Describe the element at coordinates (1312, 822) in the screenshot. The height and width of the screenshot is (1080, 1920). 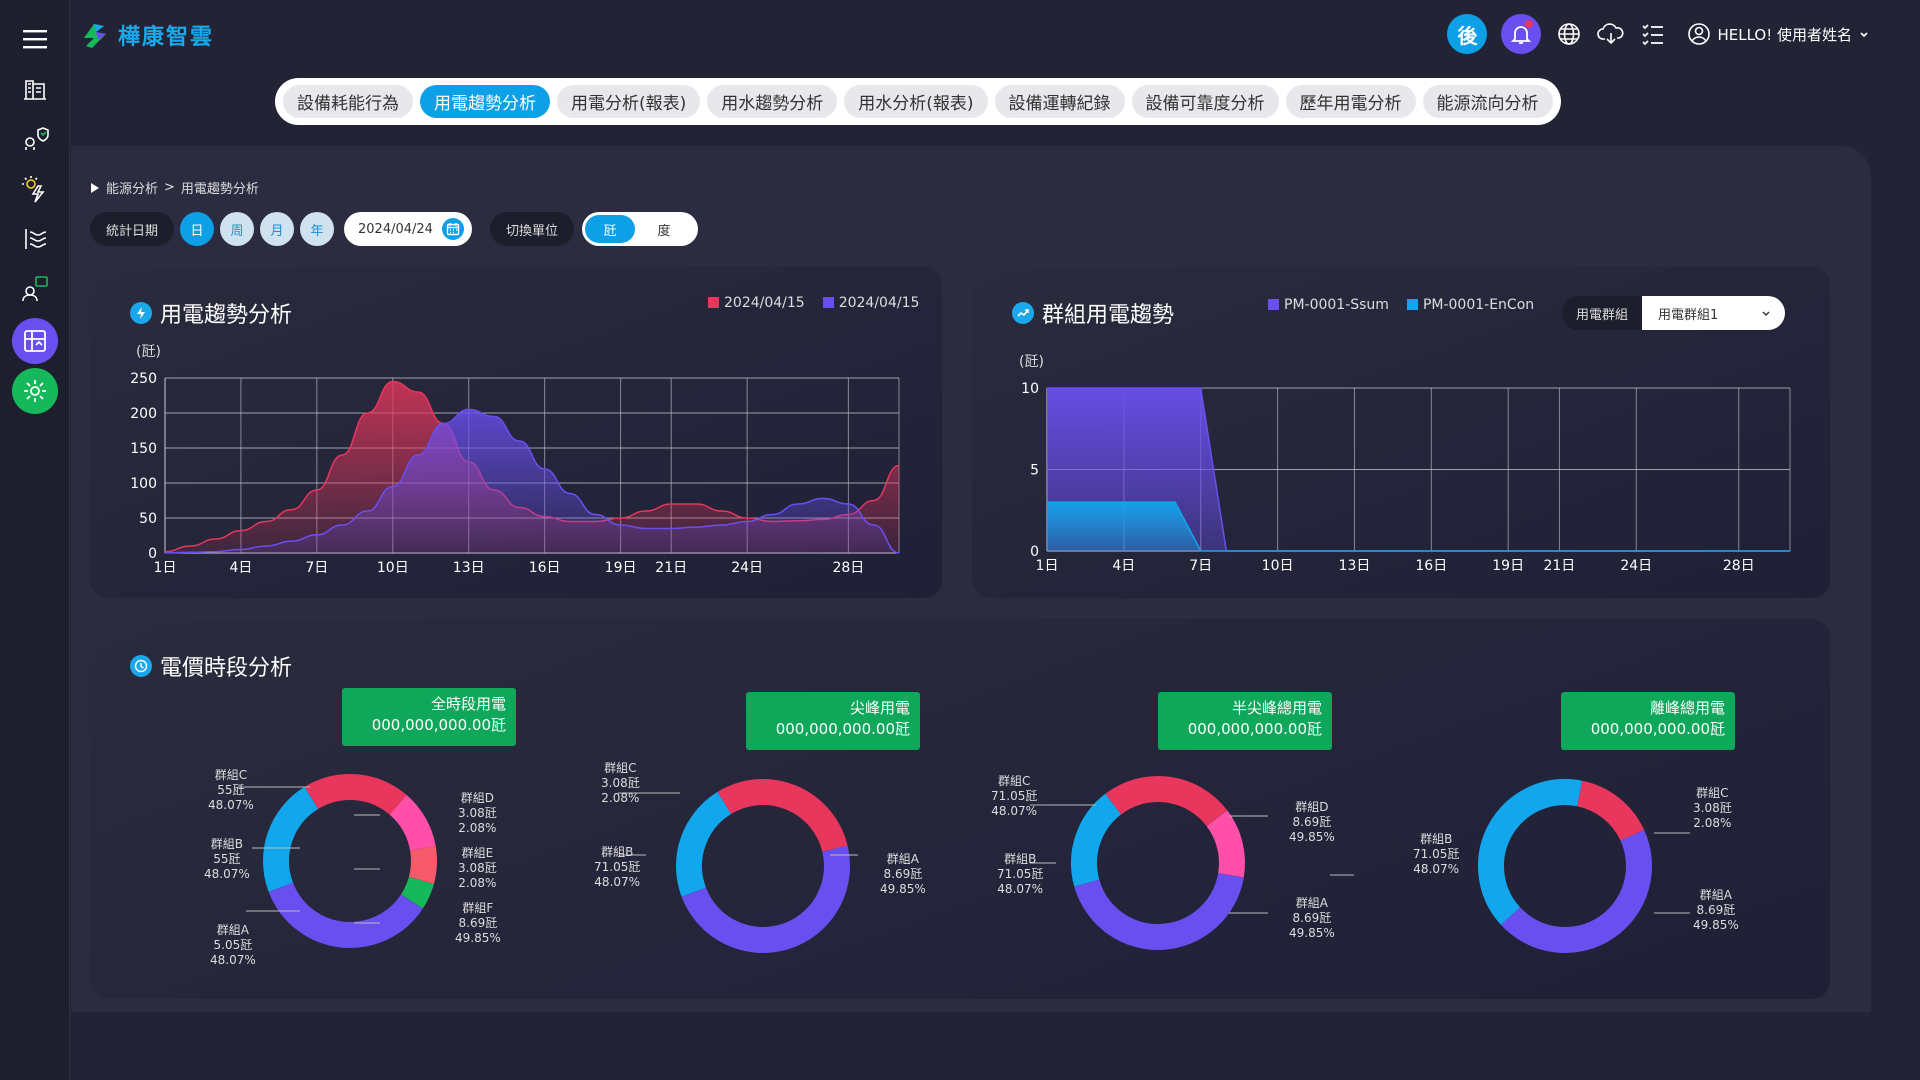
I see `donut-label: 群組D 8.69瓩 49.85%` at that location.